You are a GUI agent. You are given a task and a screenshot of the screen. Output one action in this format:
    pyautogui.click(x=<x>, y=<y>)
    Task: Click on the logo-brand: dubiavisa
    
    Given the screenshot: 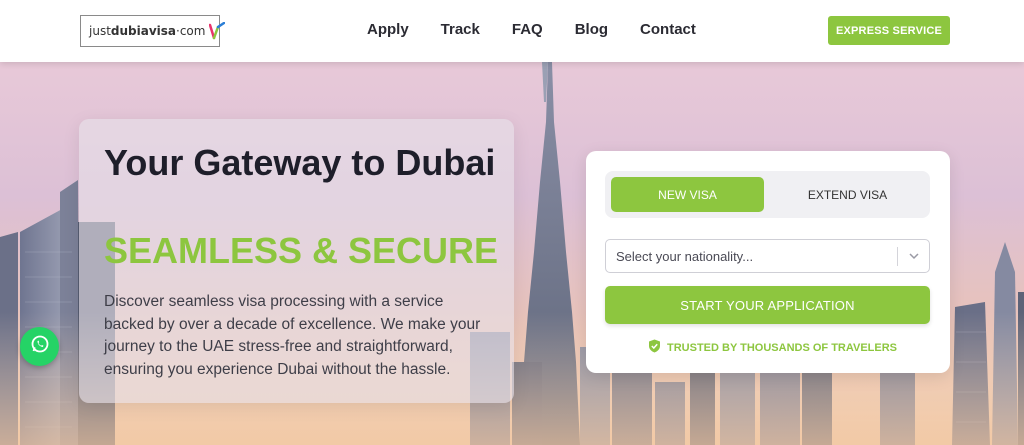 What is the action you would take?
    pyautogui.click(x=143, y=31)
    